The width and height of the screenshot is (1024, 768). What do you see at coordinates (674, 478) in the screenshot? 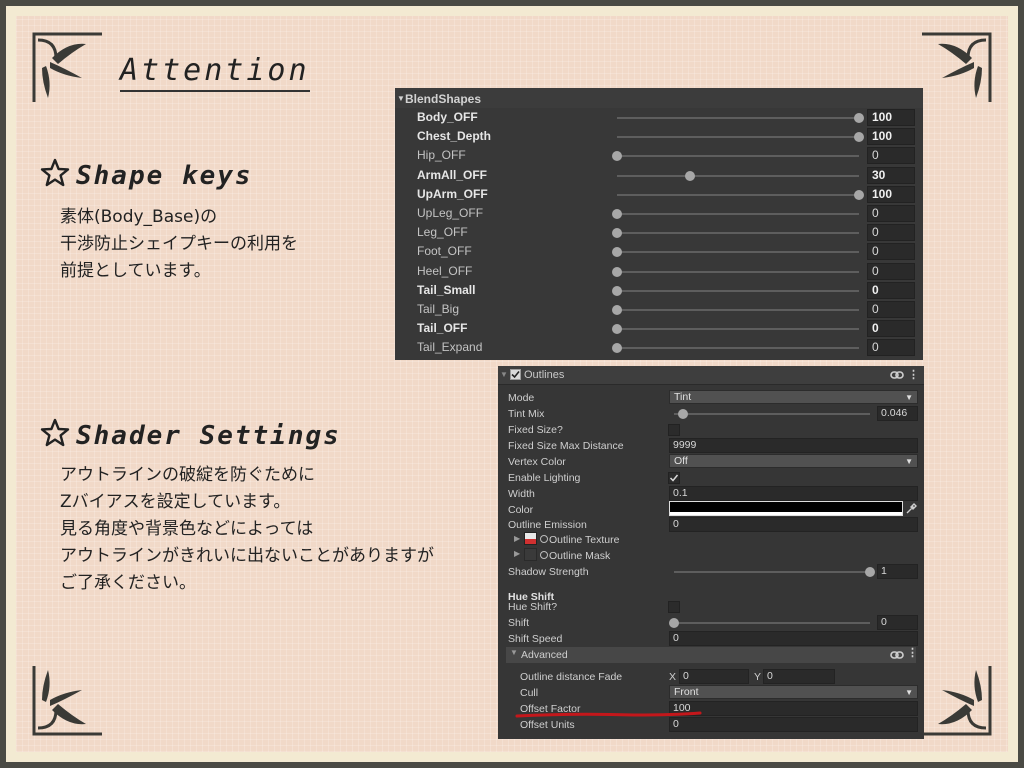
I see `enable-lighting-checkbox` at bounding box center [674, 478].